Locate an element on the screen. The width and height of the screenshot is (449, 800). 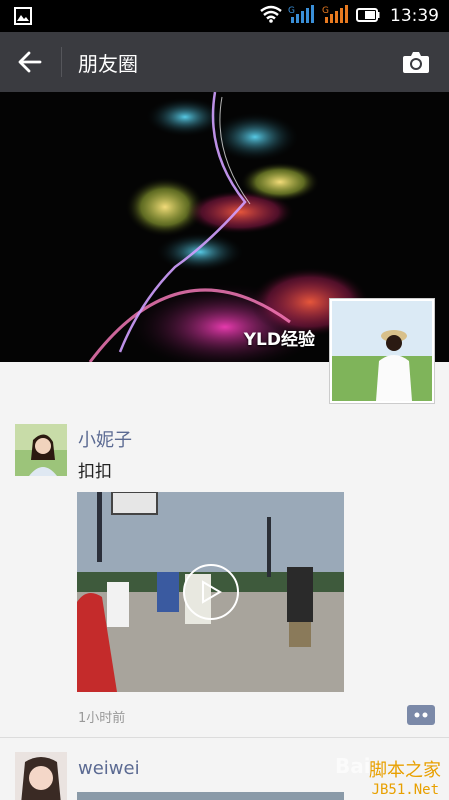
post-author-name: 小妮子 is located at coordinates (105, 439).